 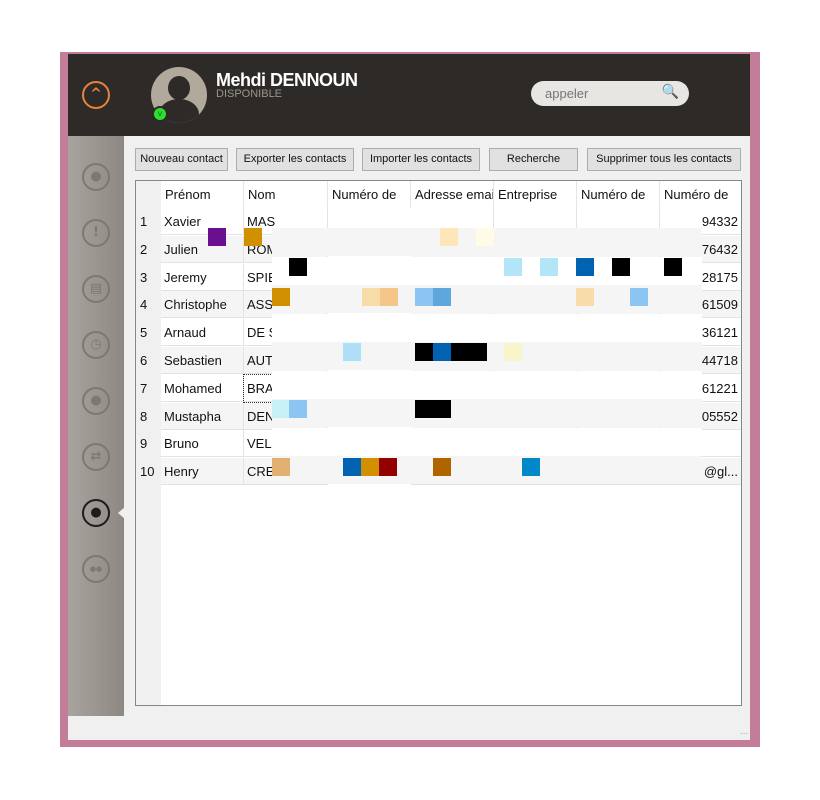 I want to click on header: ^ v Mehdi DENNOUN DISPONIBLE 🔍, so click(x=409, y=95).